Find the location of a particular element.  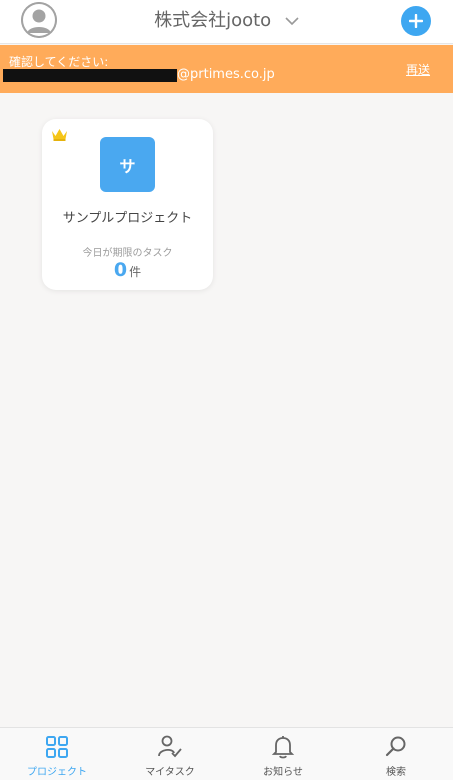

project-icon-letter: サ is located at coordinates (127, 166).